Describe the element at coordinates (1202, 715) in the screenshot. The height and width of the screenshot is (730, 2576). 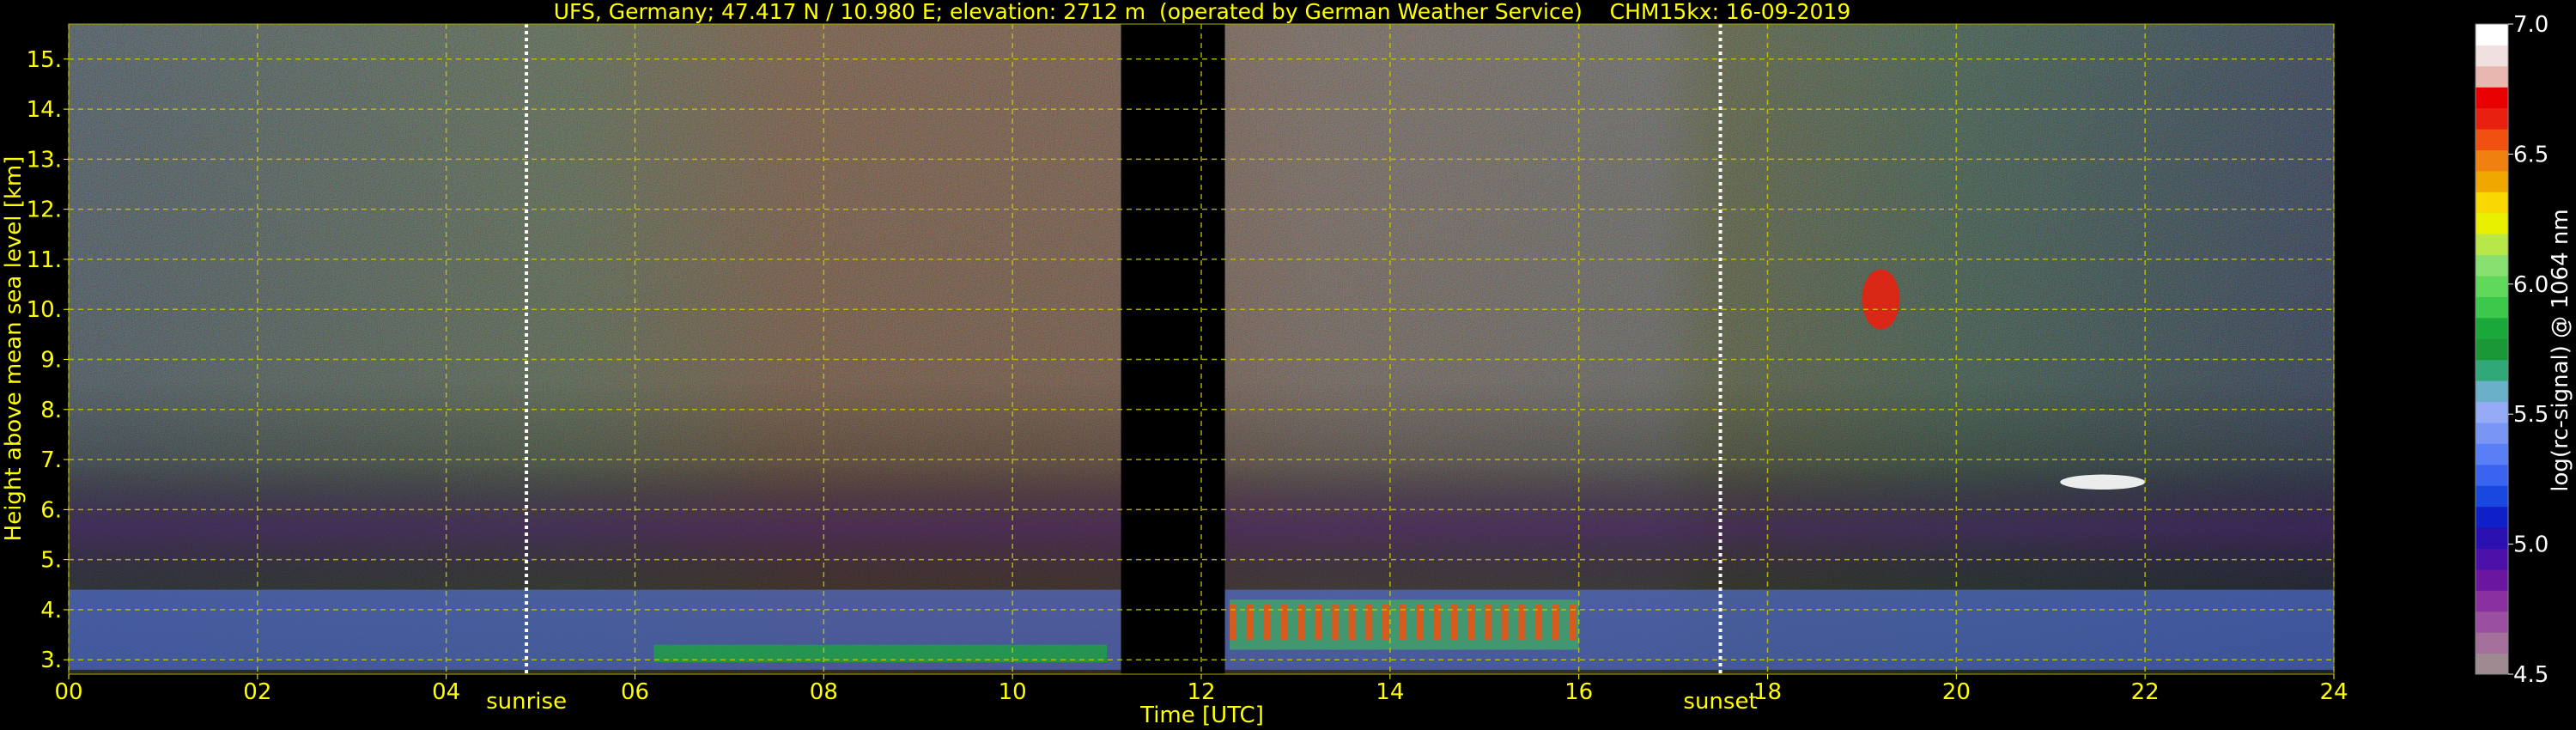
I see `x-axis-label: Time [UTC]` at that location.